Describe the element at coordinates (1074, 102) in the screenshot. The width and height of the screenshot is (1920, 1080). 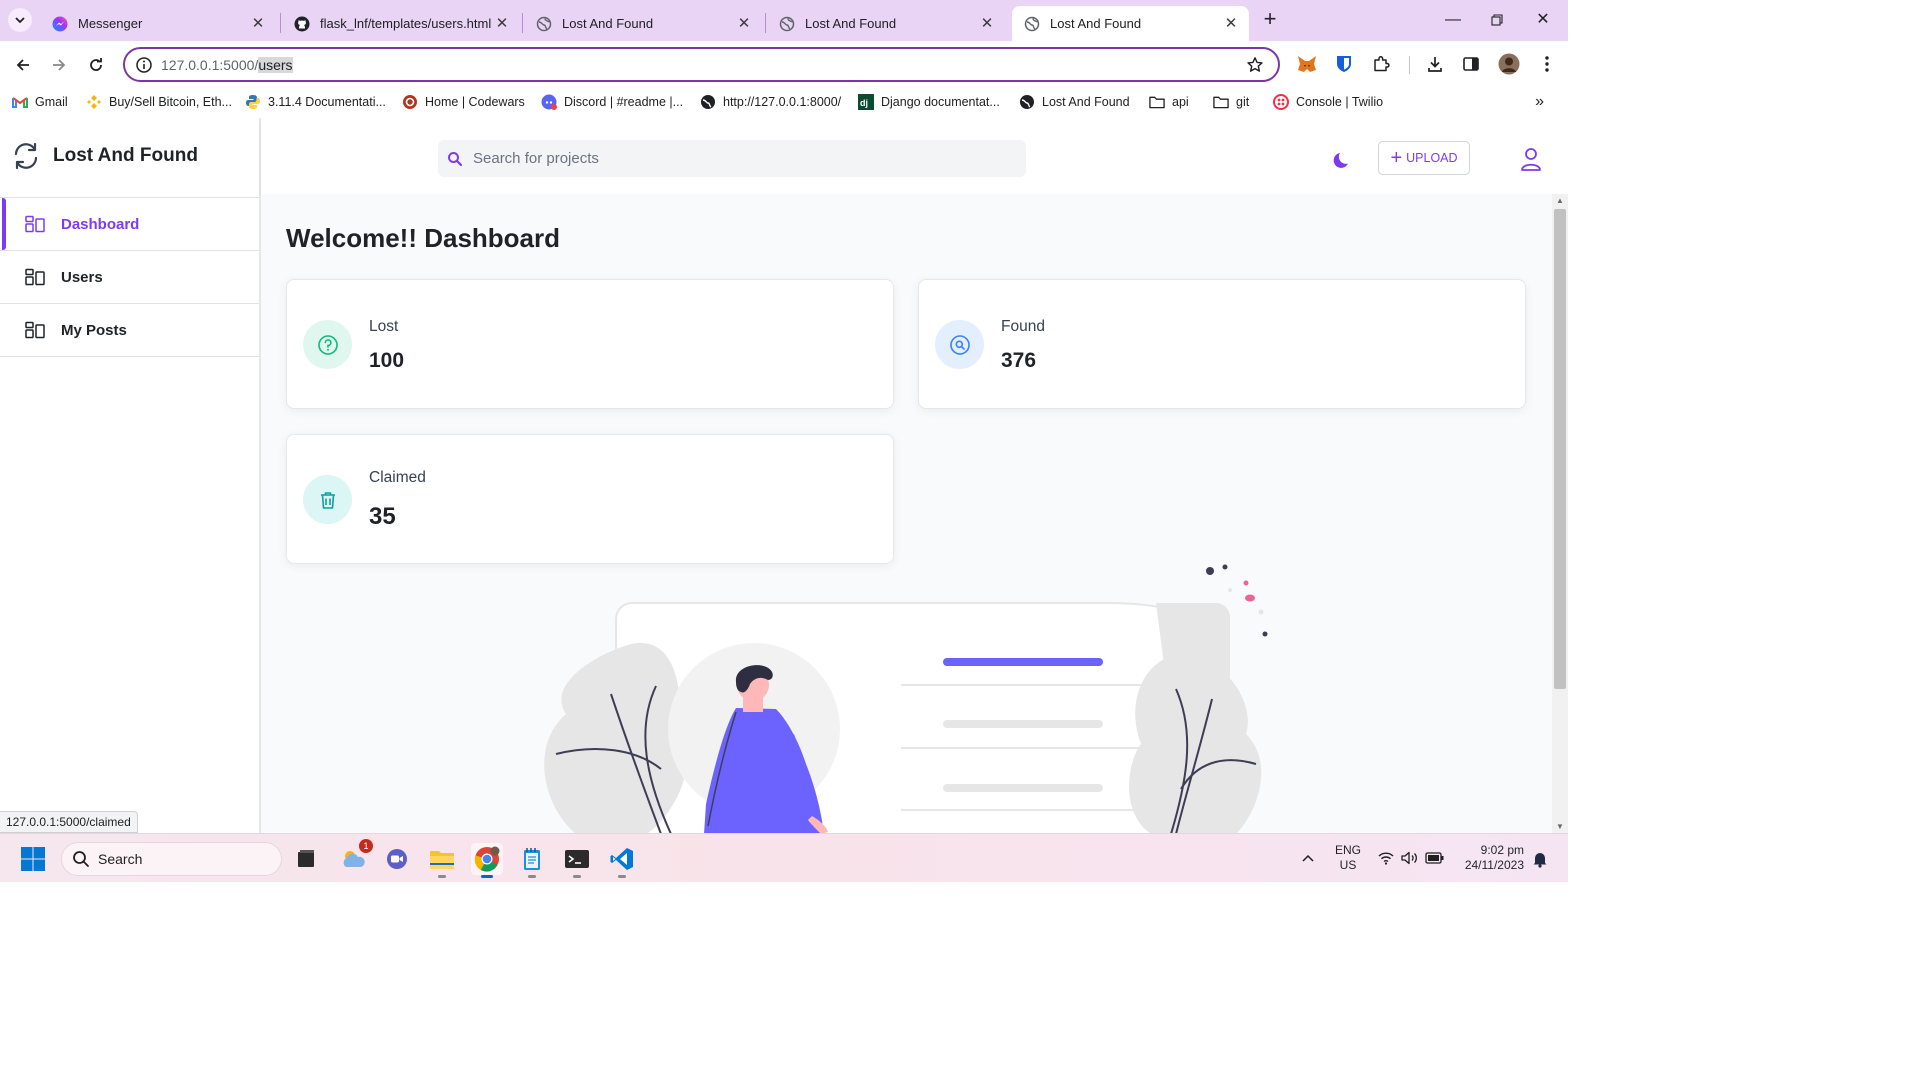
I see `bookmark-lost-and-found: Lost And Found` at that location.